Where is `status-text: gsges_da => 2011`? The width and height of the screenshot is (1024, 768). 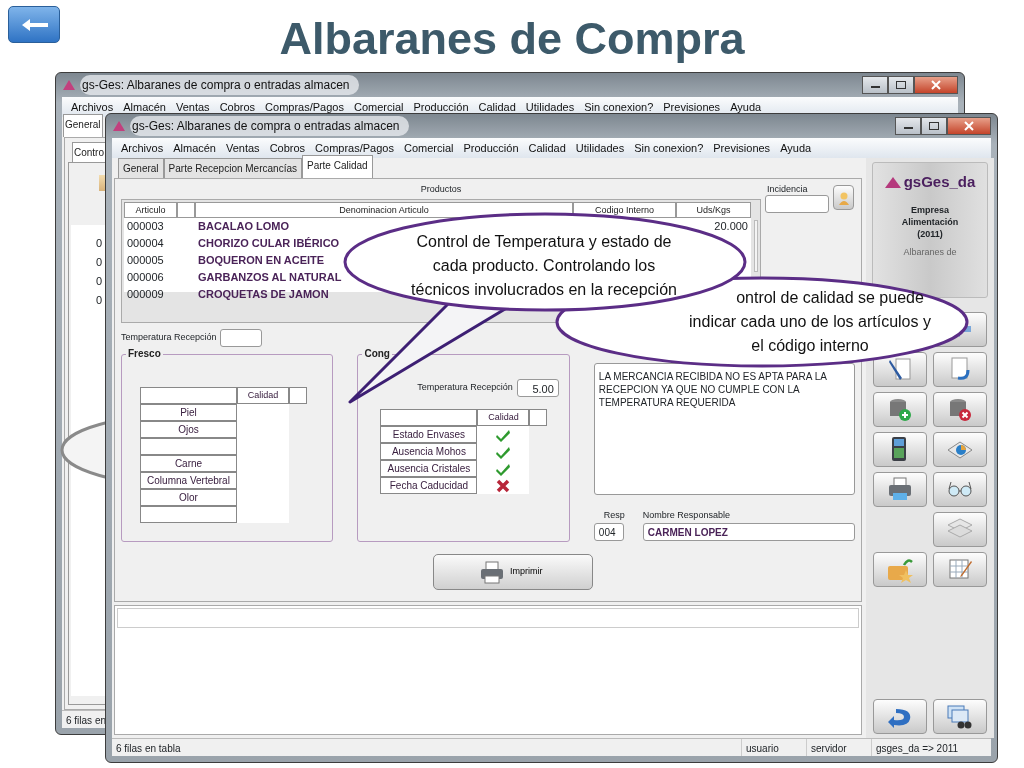
status-text: gsges_da => 2011 is located at coordinates (931, 747).